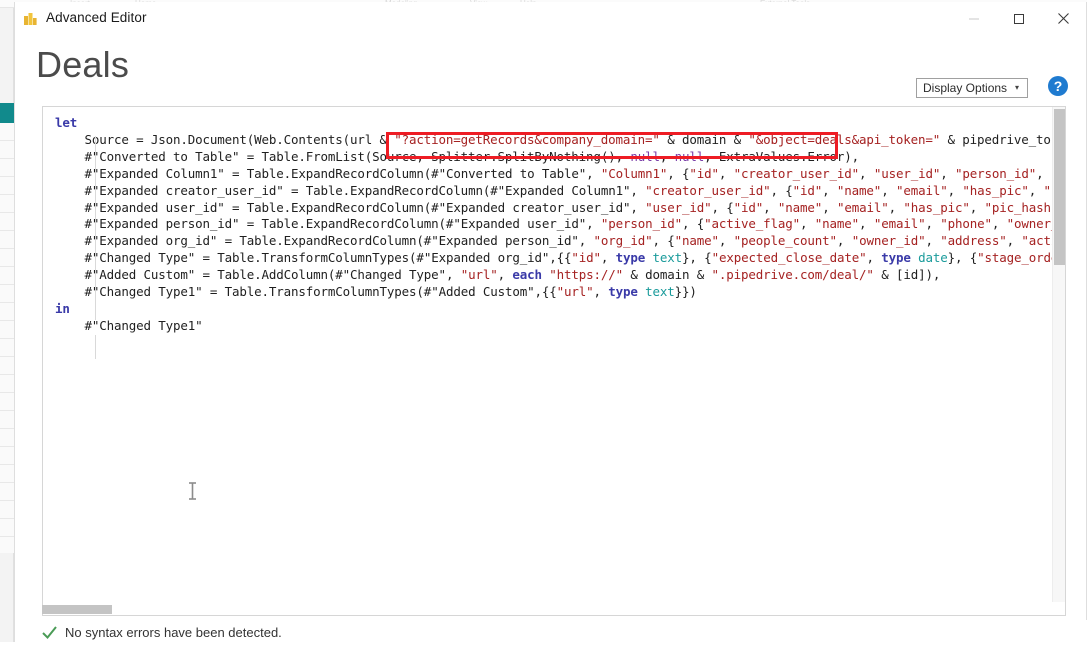 This screenshot has width=1087, height=646. What do you see at coordinates (31, 19) in the screenshot?
I see `power-bi-icon` at bounding box center [31, 19].